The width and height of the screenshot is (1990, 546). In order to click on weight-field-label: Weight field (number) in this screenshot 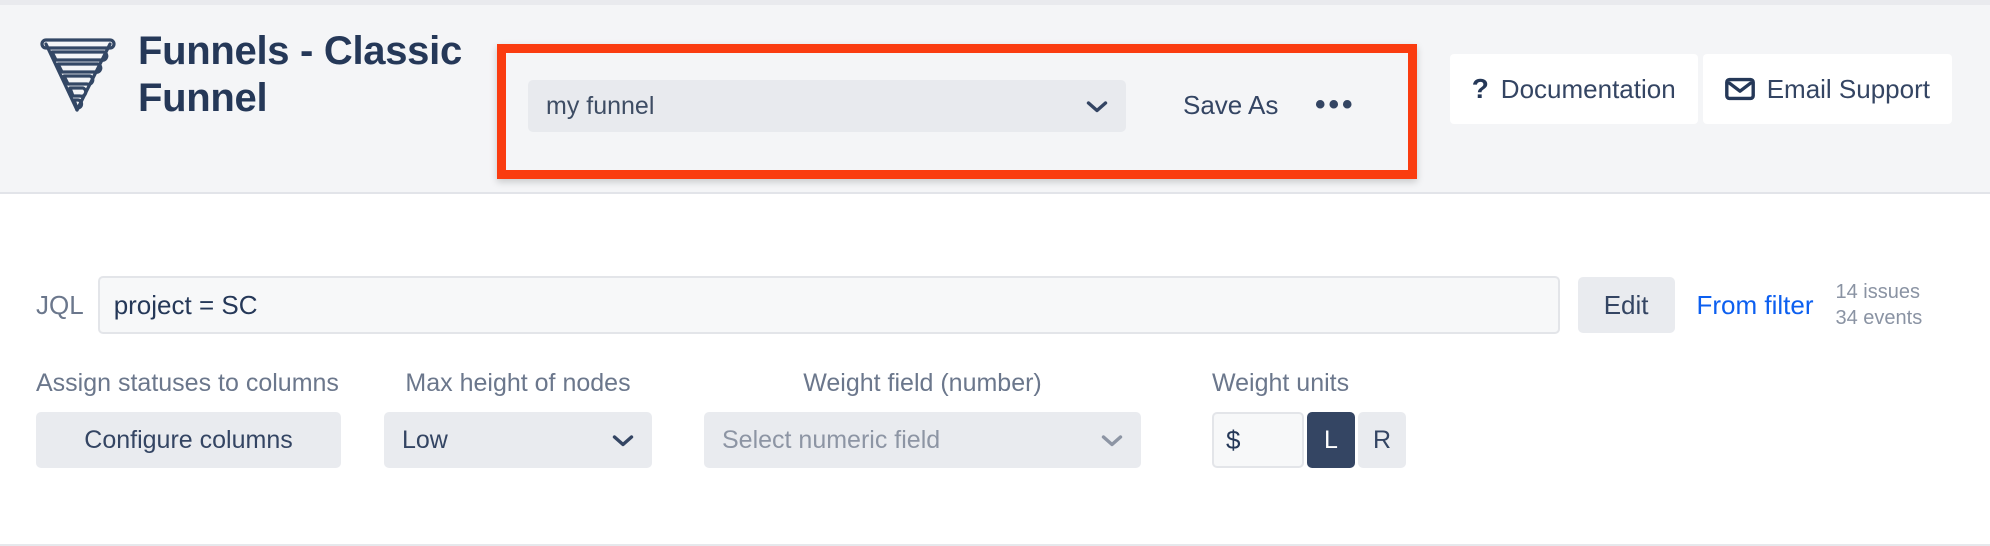, I will do `click(922, 383)`.